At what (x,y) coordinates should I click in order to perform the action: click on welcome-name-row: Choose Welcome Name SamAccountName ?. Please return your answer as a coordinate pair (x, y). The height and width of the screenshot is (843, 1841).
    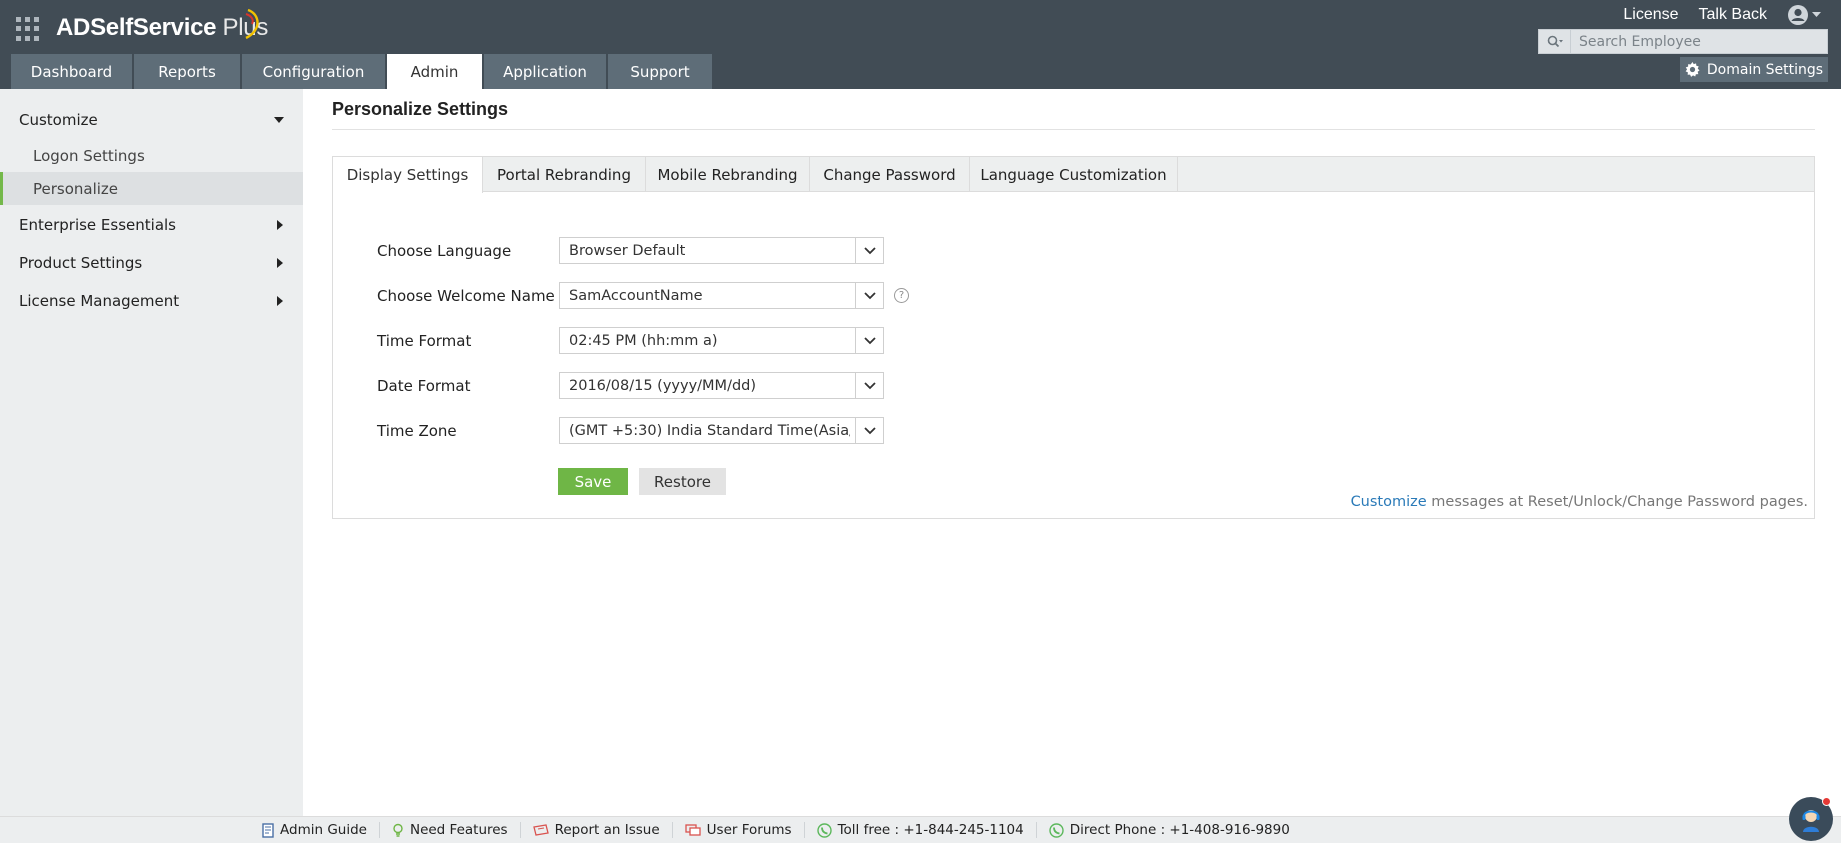
    Looking at the image, I should click on (643, 295).